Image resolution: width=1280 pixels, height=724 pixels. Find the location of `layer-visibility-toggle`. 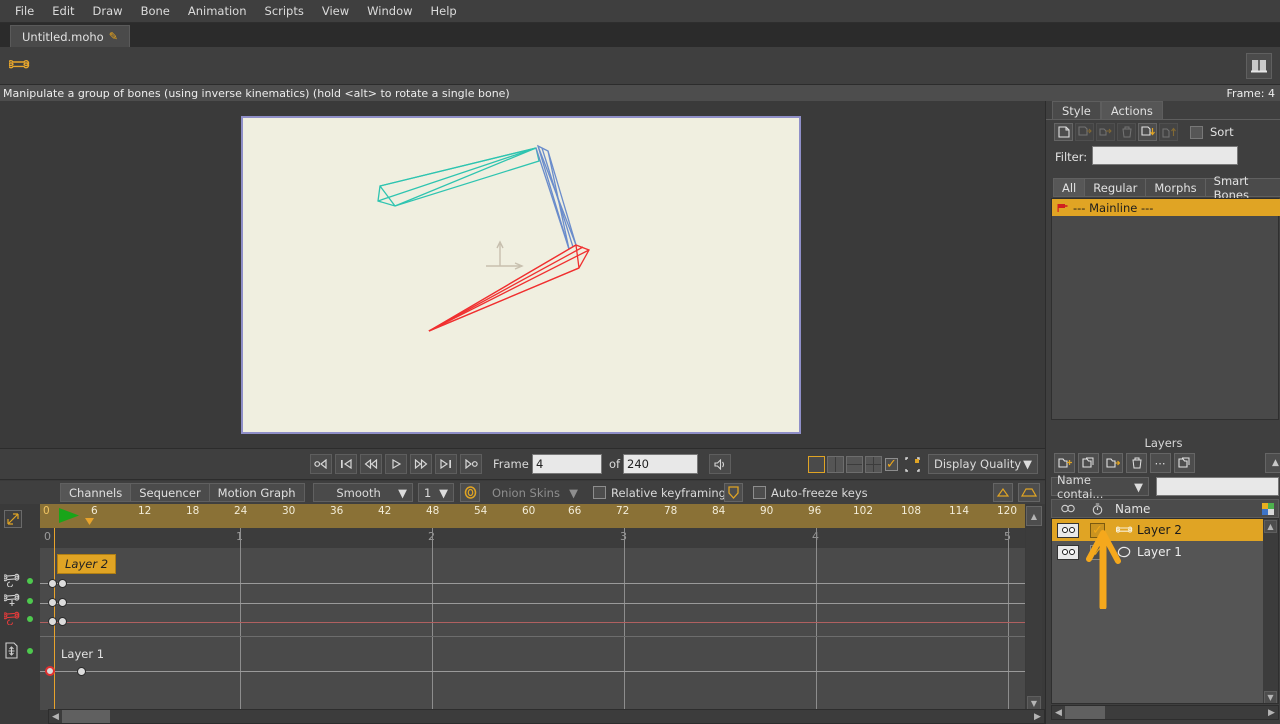

layer-visibility-toggle is located at coordinates (1068, 552).